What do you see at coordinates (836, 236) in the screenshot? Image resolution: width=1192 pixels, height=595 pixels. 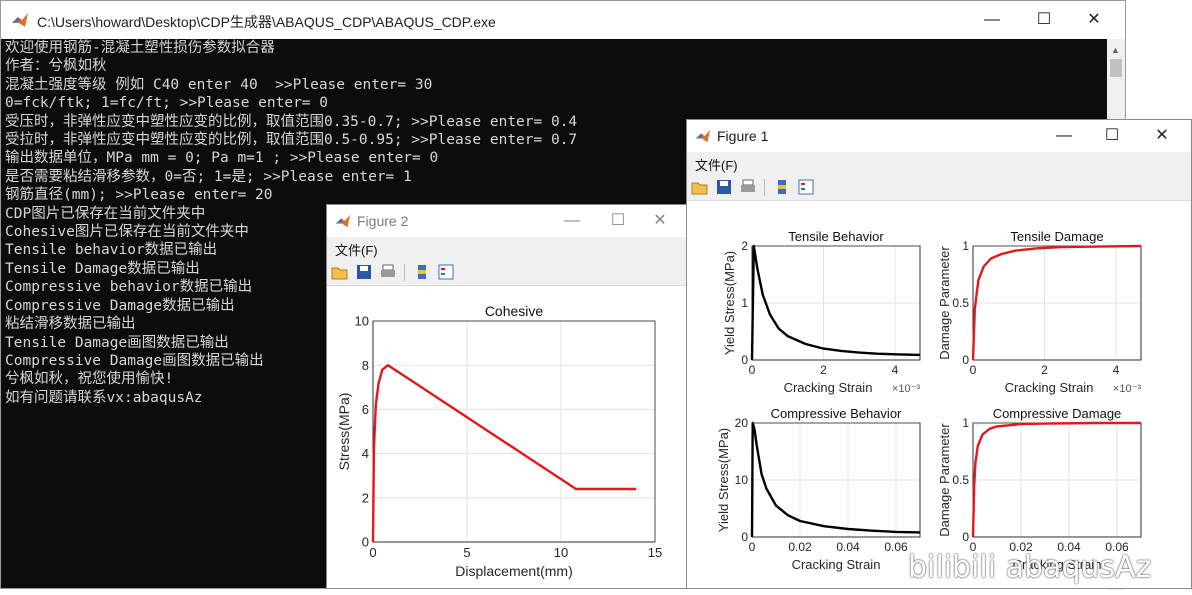 I see `plot-title: Tensile Behavior` at bounding box center [836, 236].